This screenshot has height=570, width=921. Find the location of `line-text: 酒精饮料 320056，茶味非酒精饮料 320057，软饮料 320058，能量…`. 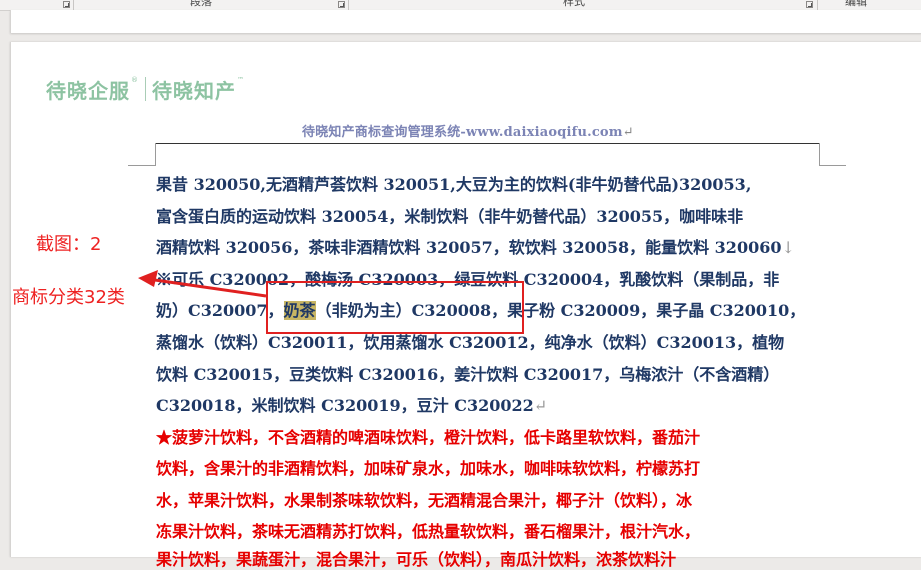

line-text: 酒精饮料 320056，茶味非酒精饮料 320057，软饮料 320058，能量… is located at coordinates (469, 247).